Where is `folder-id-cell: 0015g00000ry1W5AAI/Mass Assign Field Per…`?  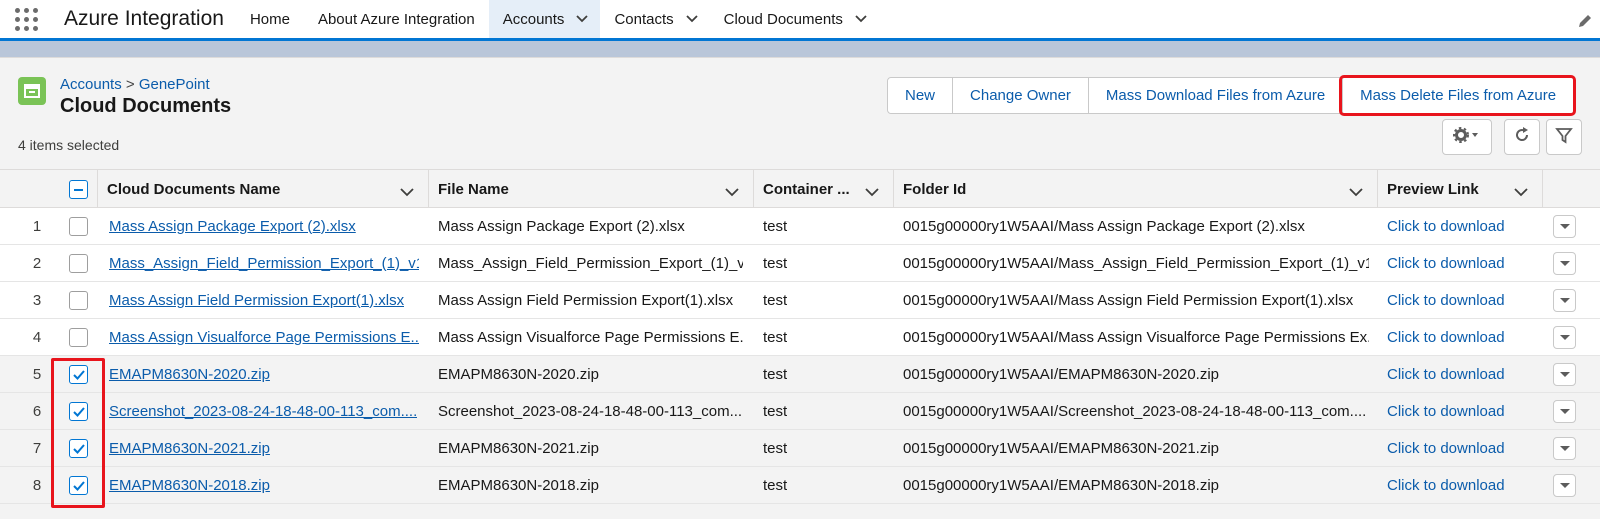 folder-id-cell: 0015g00000ry1W5AAI/Mass Assign Field Per… is located at coordinates (1128, 300).